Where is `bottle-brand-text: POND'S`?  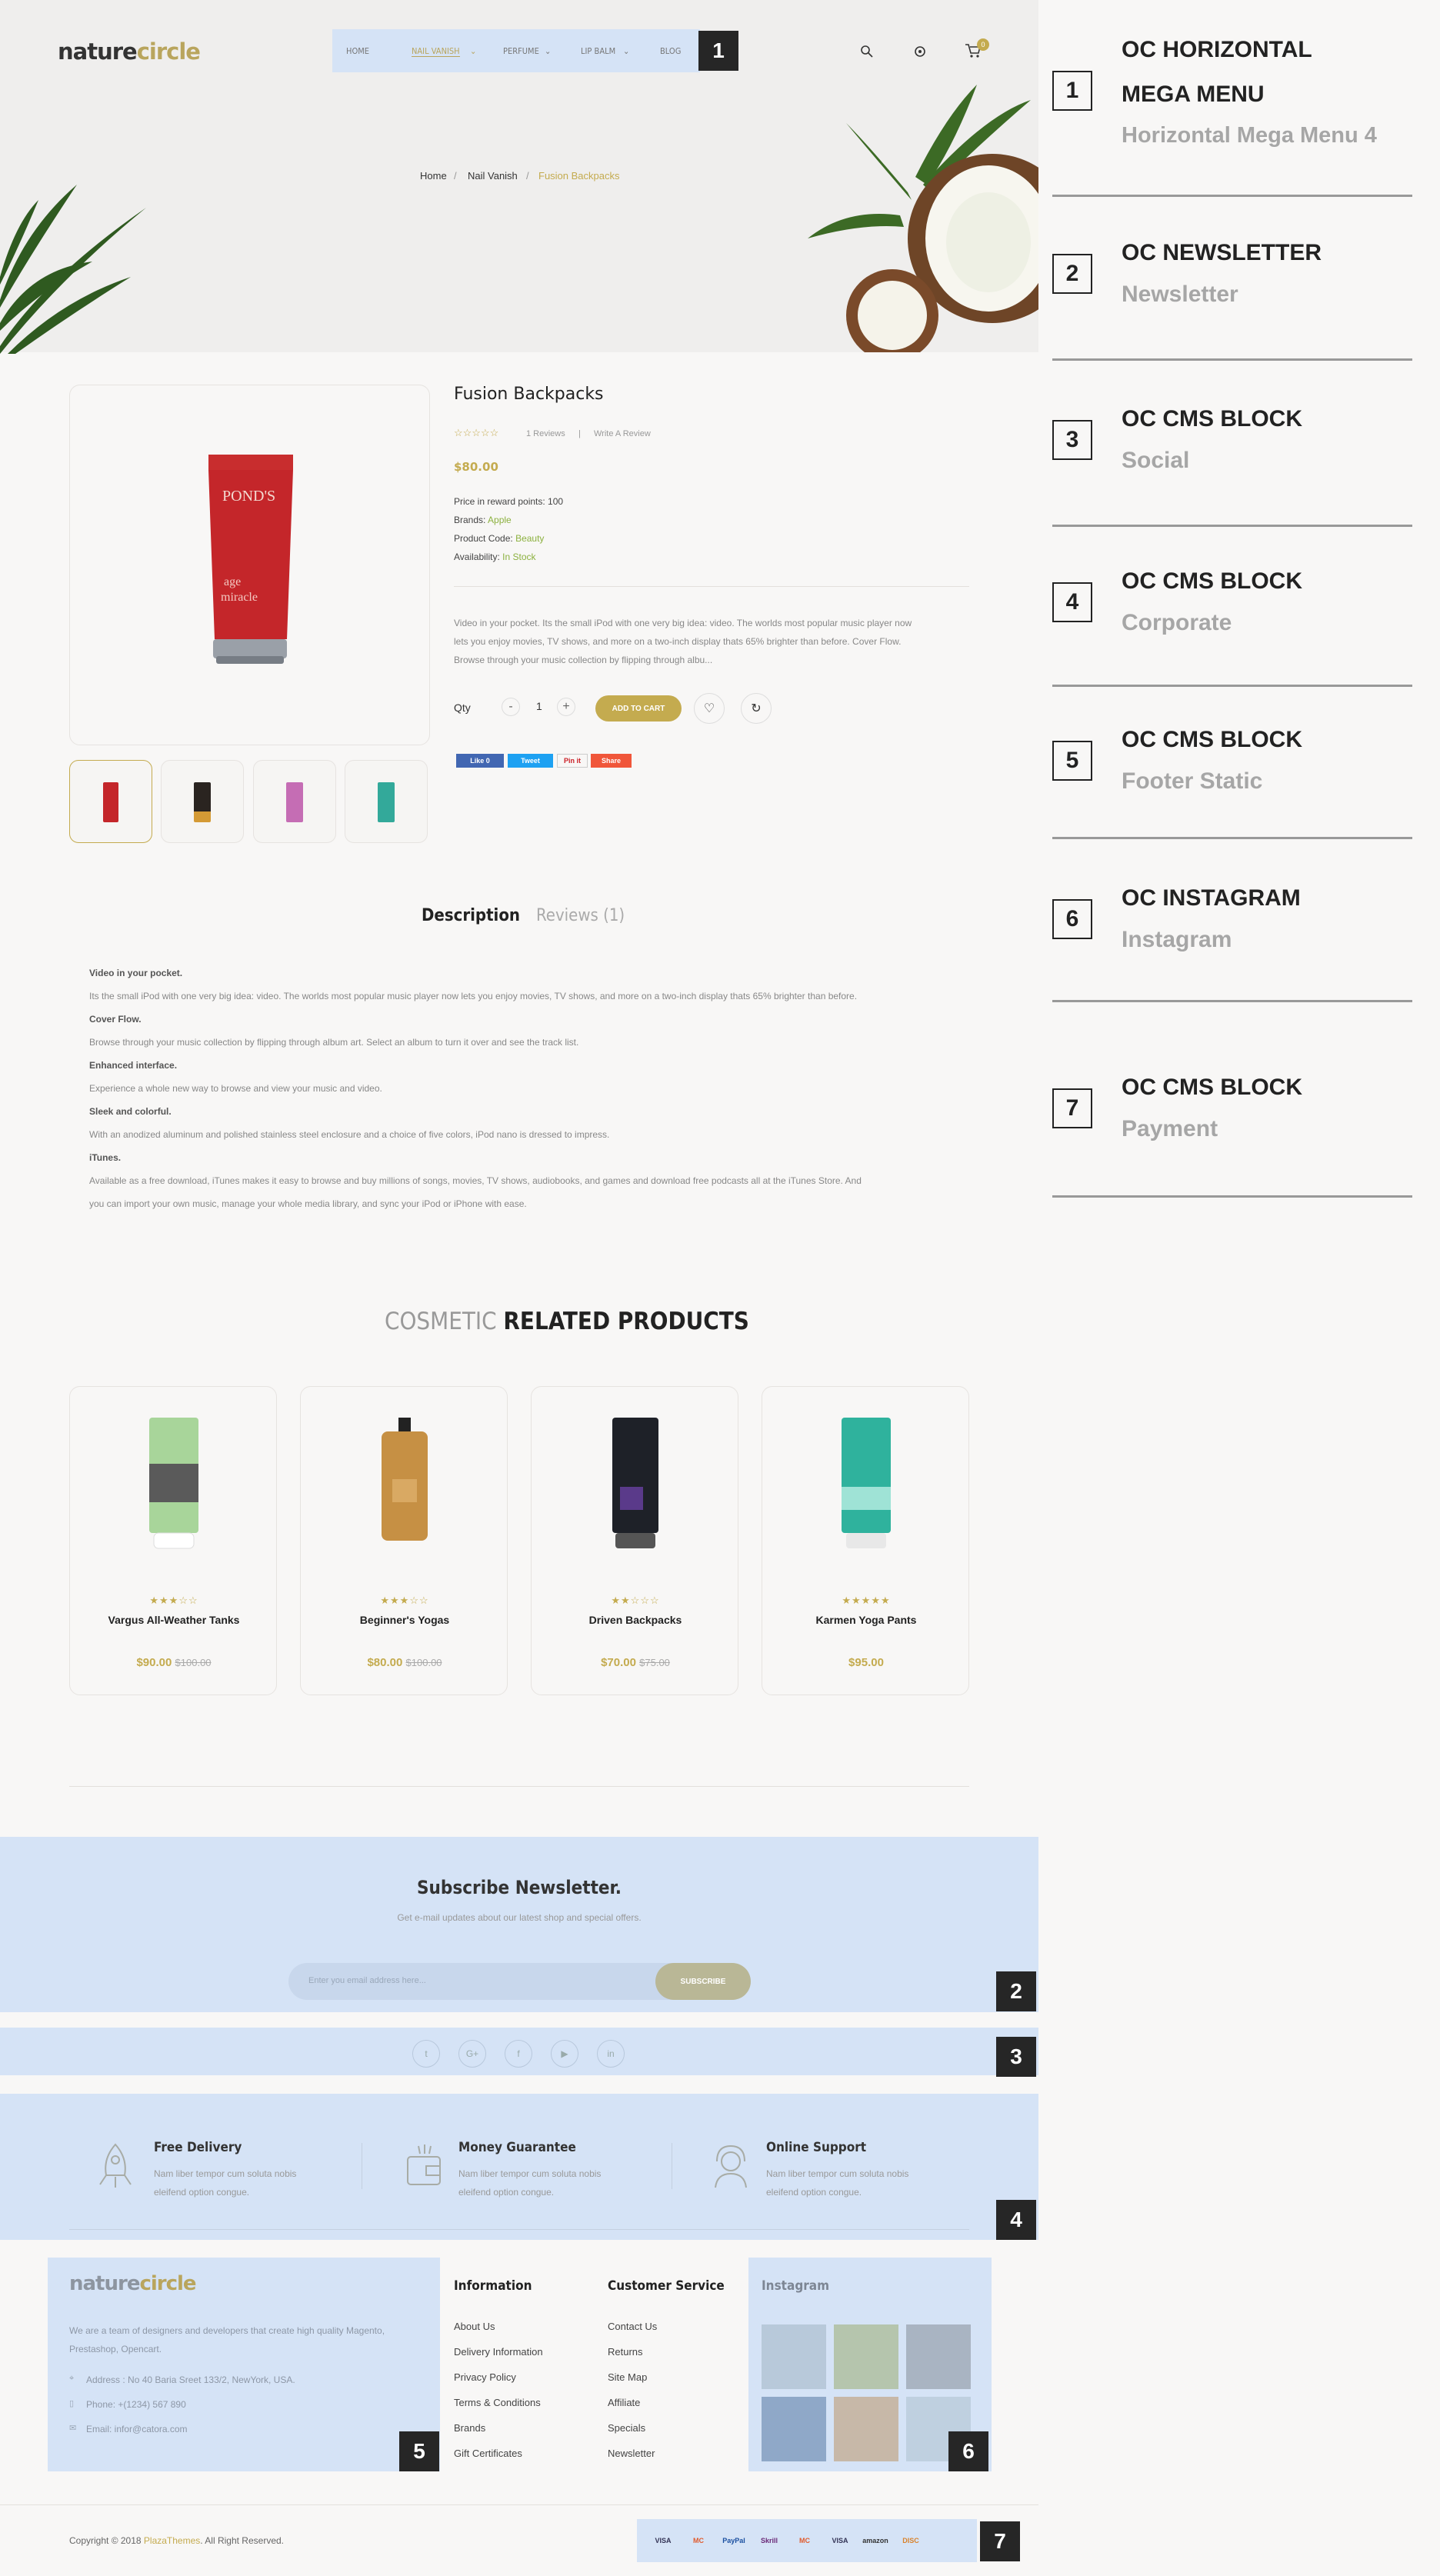
bottle-brand-text: POND'S is located at coordinates (249, 496).